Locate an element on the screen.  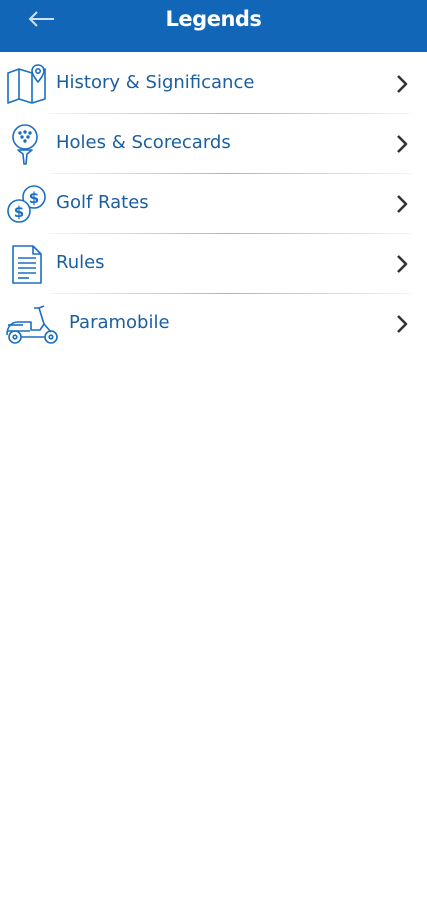
golf-ball-tee-icon is located at coordinates (27, 144).